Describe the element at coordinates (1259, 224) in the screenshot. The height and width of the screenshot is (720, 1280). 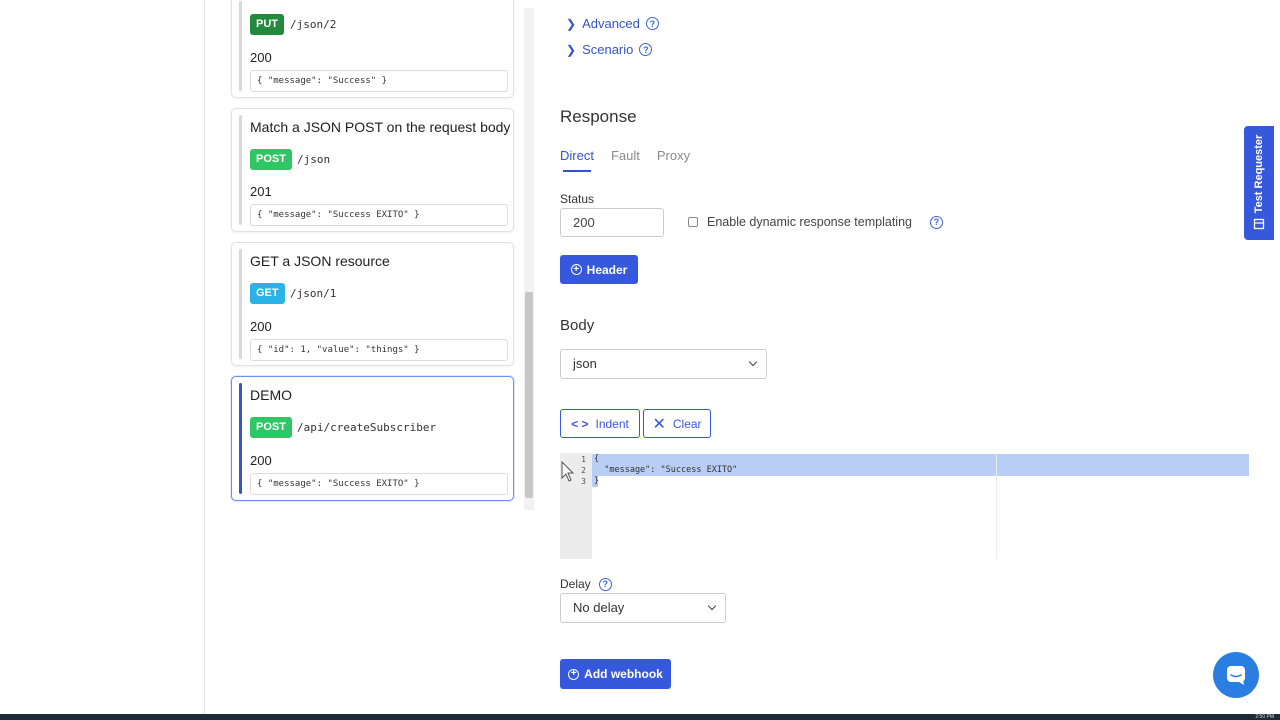
I see `document-icon` at that location.